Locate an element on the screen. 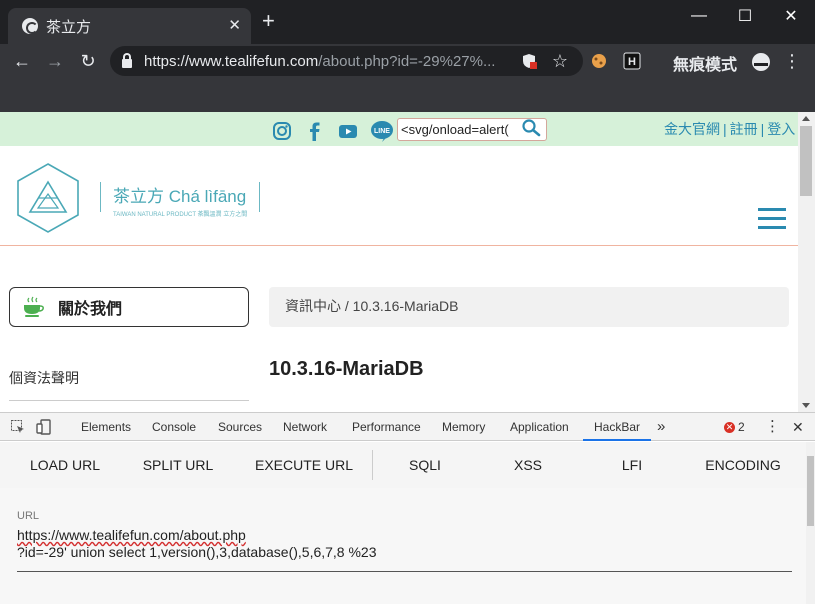 This screenshot has width=815, height=604. forward-arrow-icon: → is located at coordinates (55, 61).